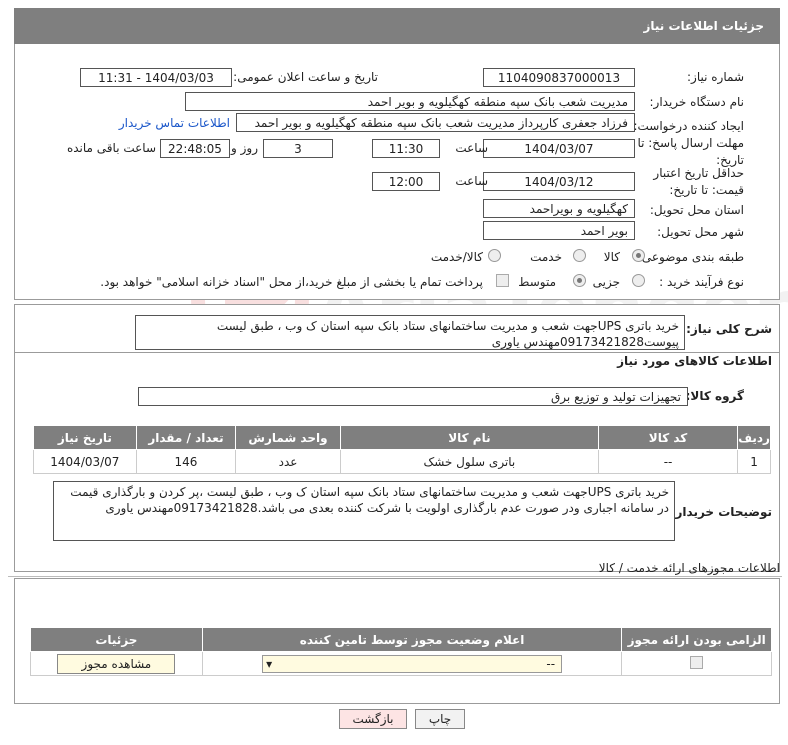 This screenshot has width=788, height=745. I want to click on province-field: کهگیلویه و بویراحمد, so click(559, 208).